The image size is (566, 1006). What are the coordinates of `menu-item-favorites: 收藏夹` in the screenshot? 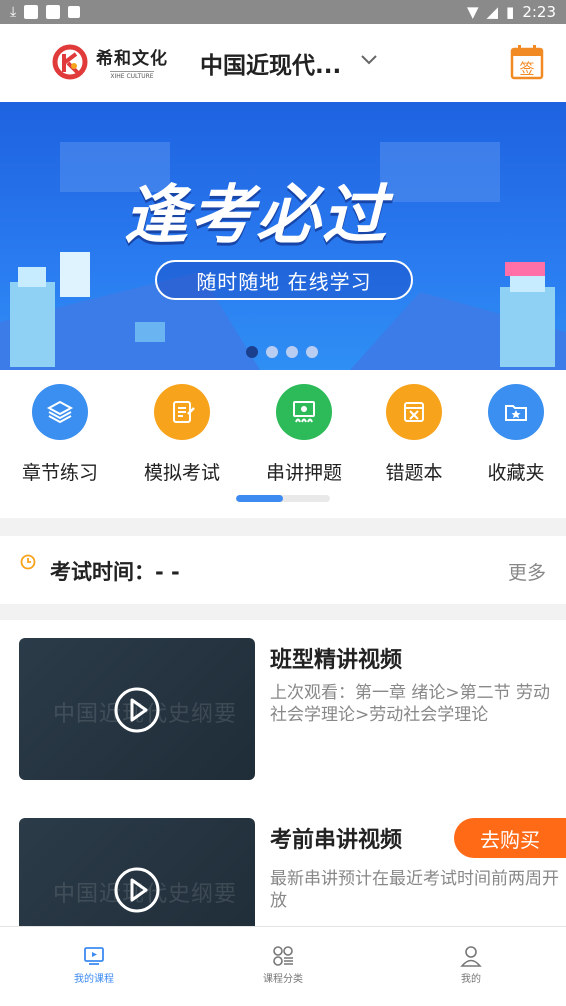 It's located at (516, 434).